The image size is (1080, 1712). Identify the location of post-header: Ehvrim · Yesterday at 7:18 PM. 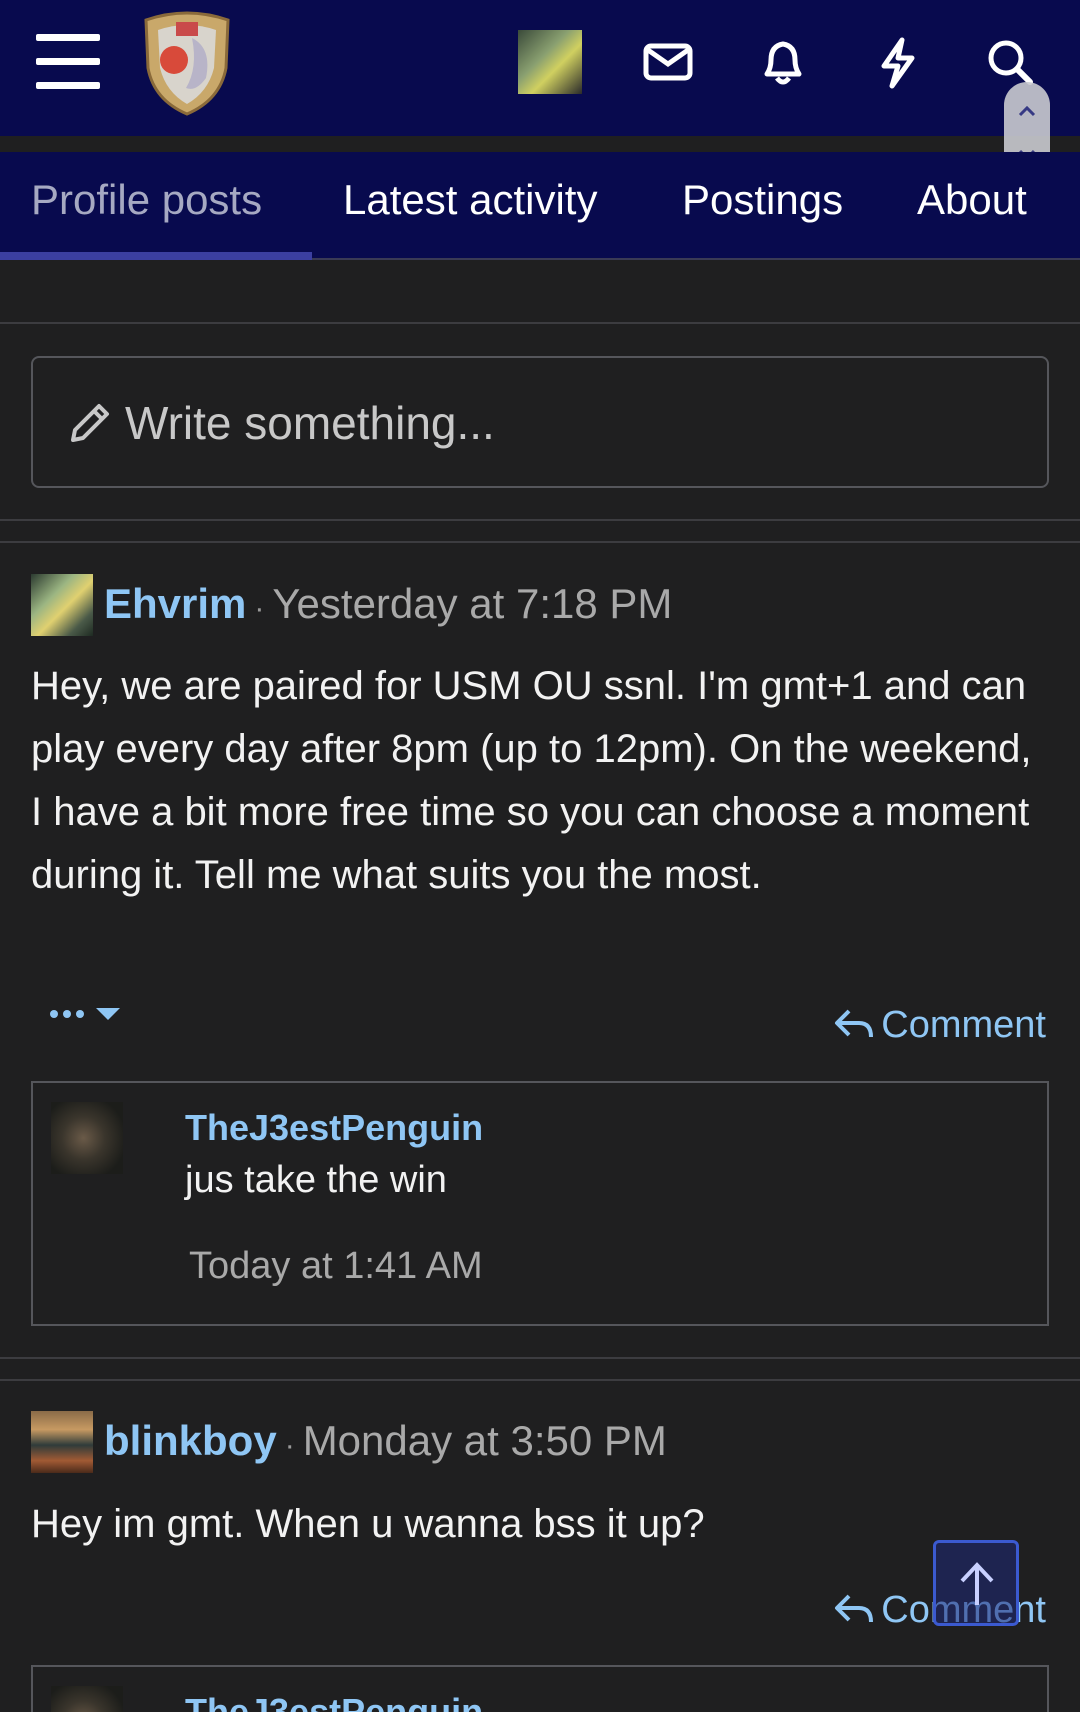
(388, 603).